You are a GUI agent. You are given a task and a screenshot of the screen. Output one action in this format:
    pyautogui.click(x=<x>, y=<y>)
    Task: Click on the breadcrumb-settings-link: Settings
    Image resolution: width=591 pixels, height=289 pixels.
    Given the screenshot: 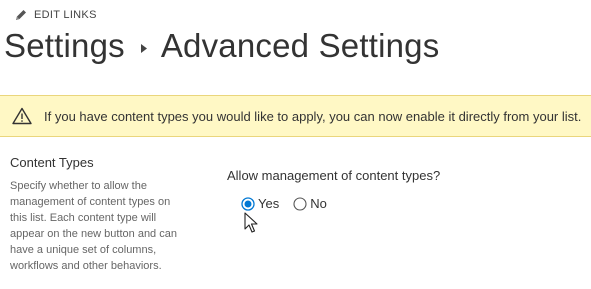 What is the action you would take?
    pyautogui.click(x=64, y=46)
    